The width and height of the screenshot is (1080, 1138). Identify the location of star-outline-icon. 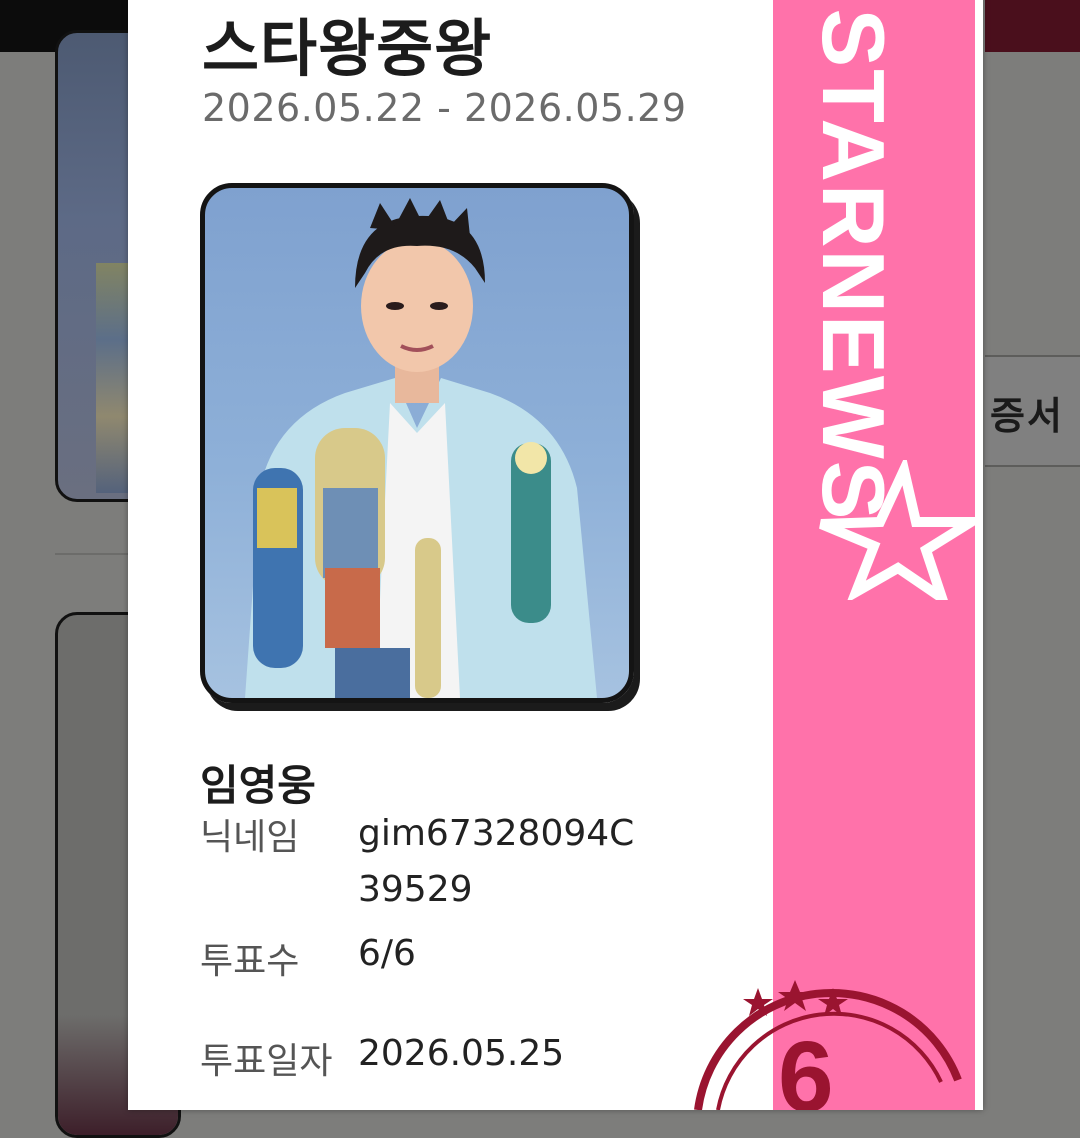
(897, 530).